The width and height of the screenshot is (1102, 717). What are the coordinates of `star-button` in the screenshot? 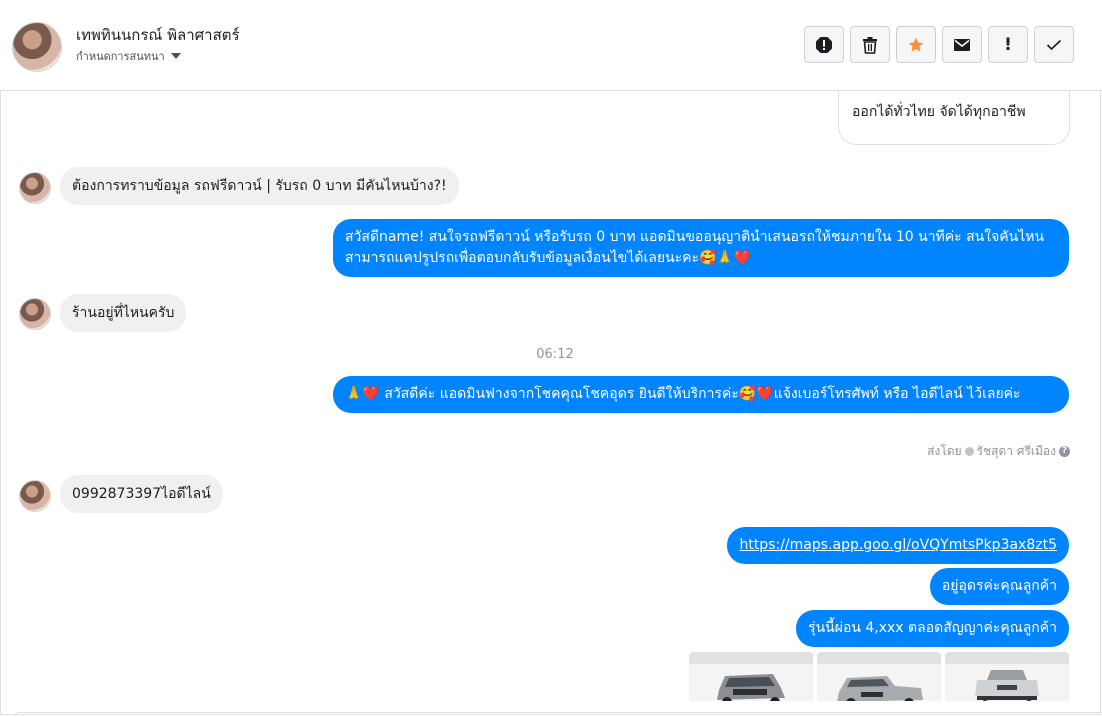 It's located at (916, 44).